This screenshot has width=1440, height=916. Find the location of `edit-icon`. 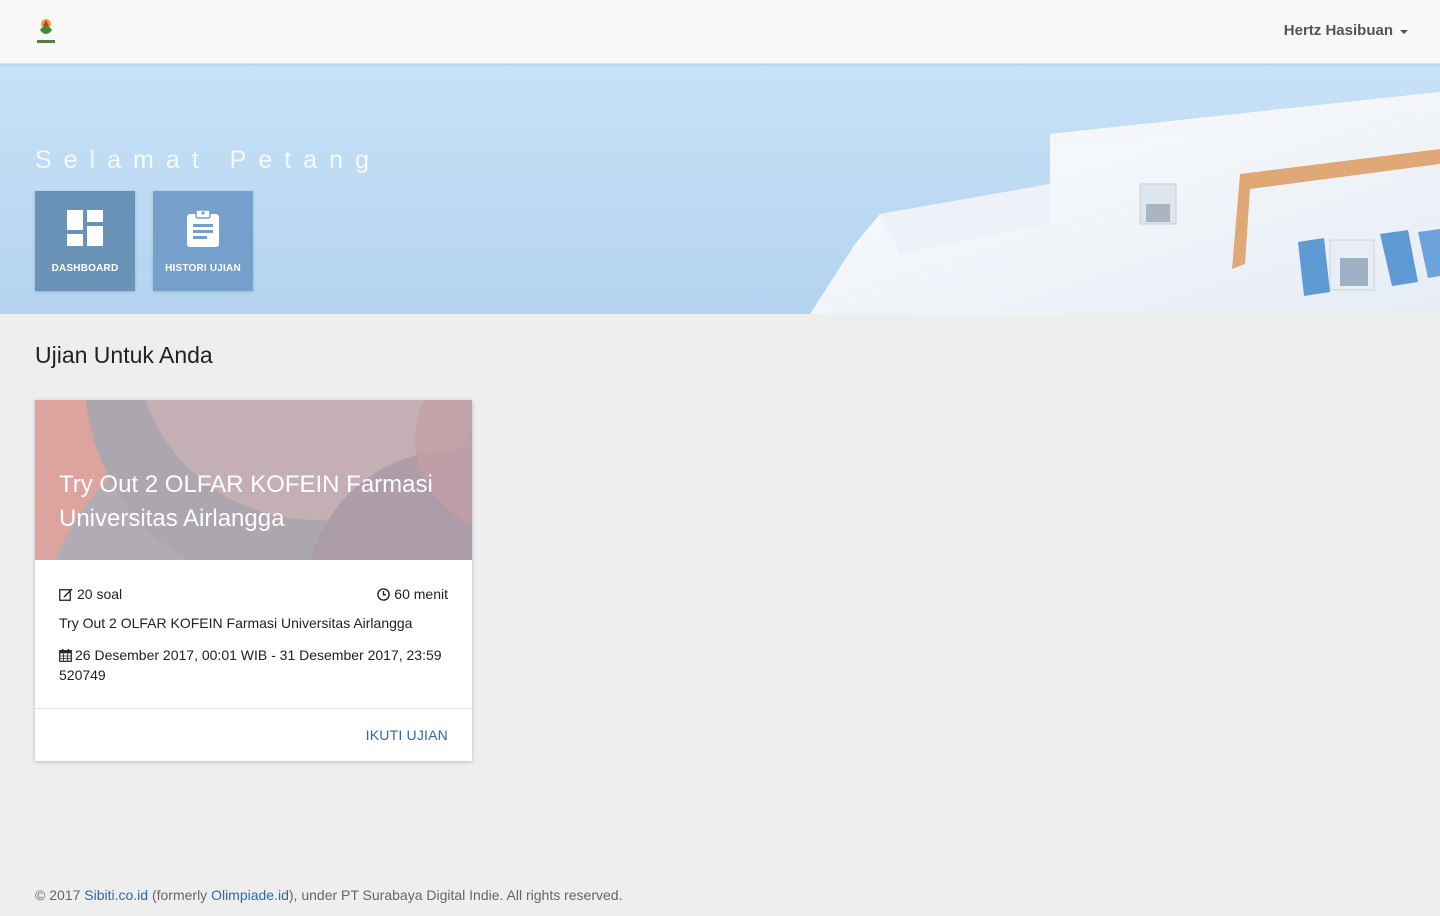

edit-icon is located at coordinates (66, 594).